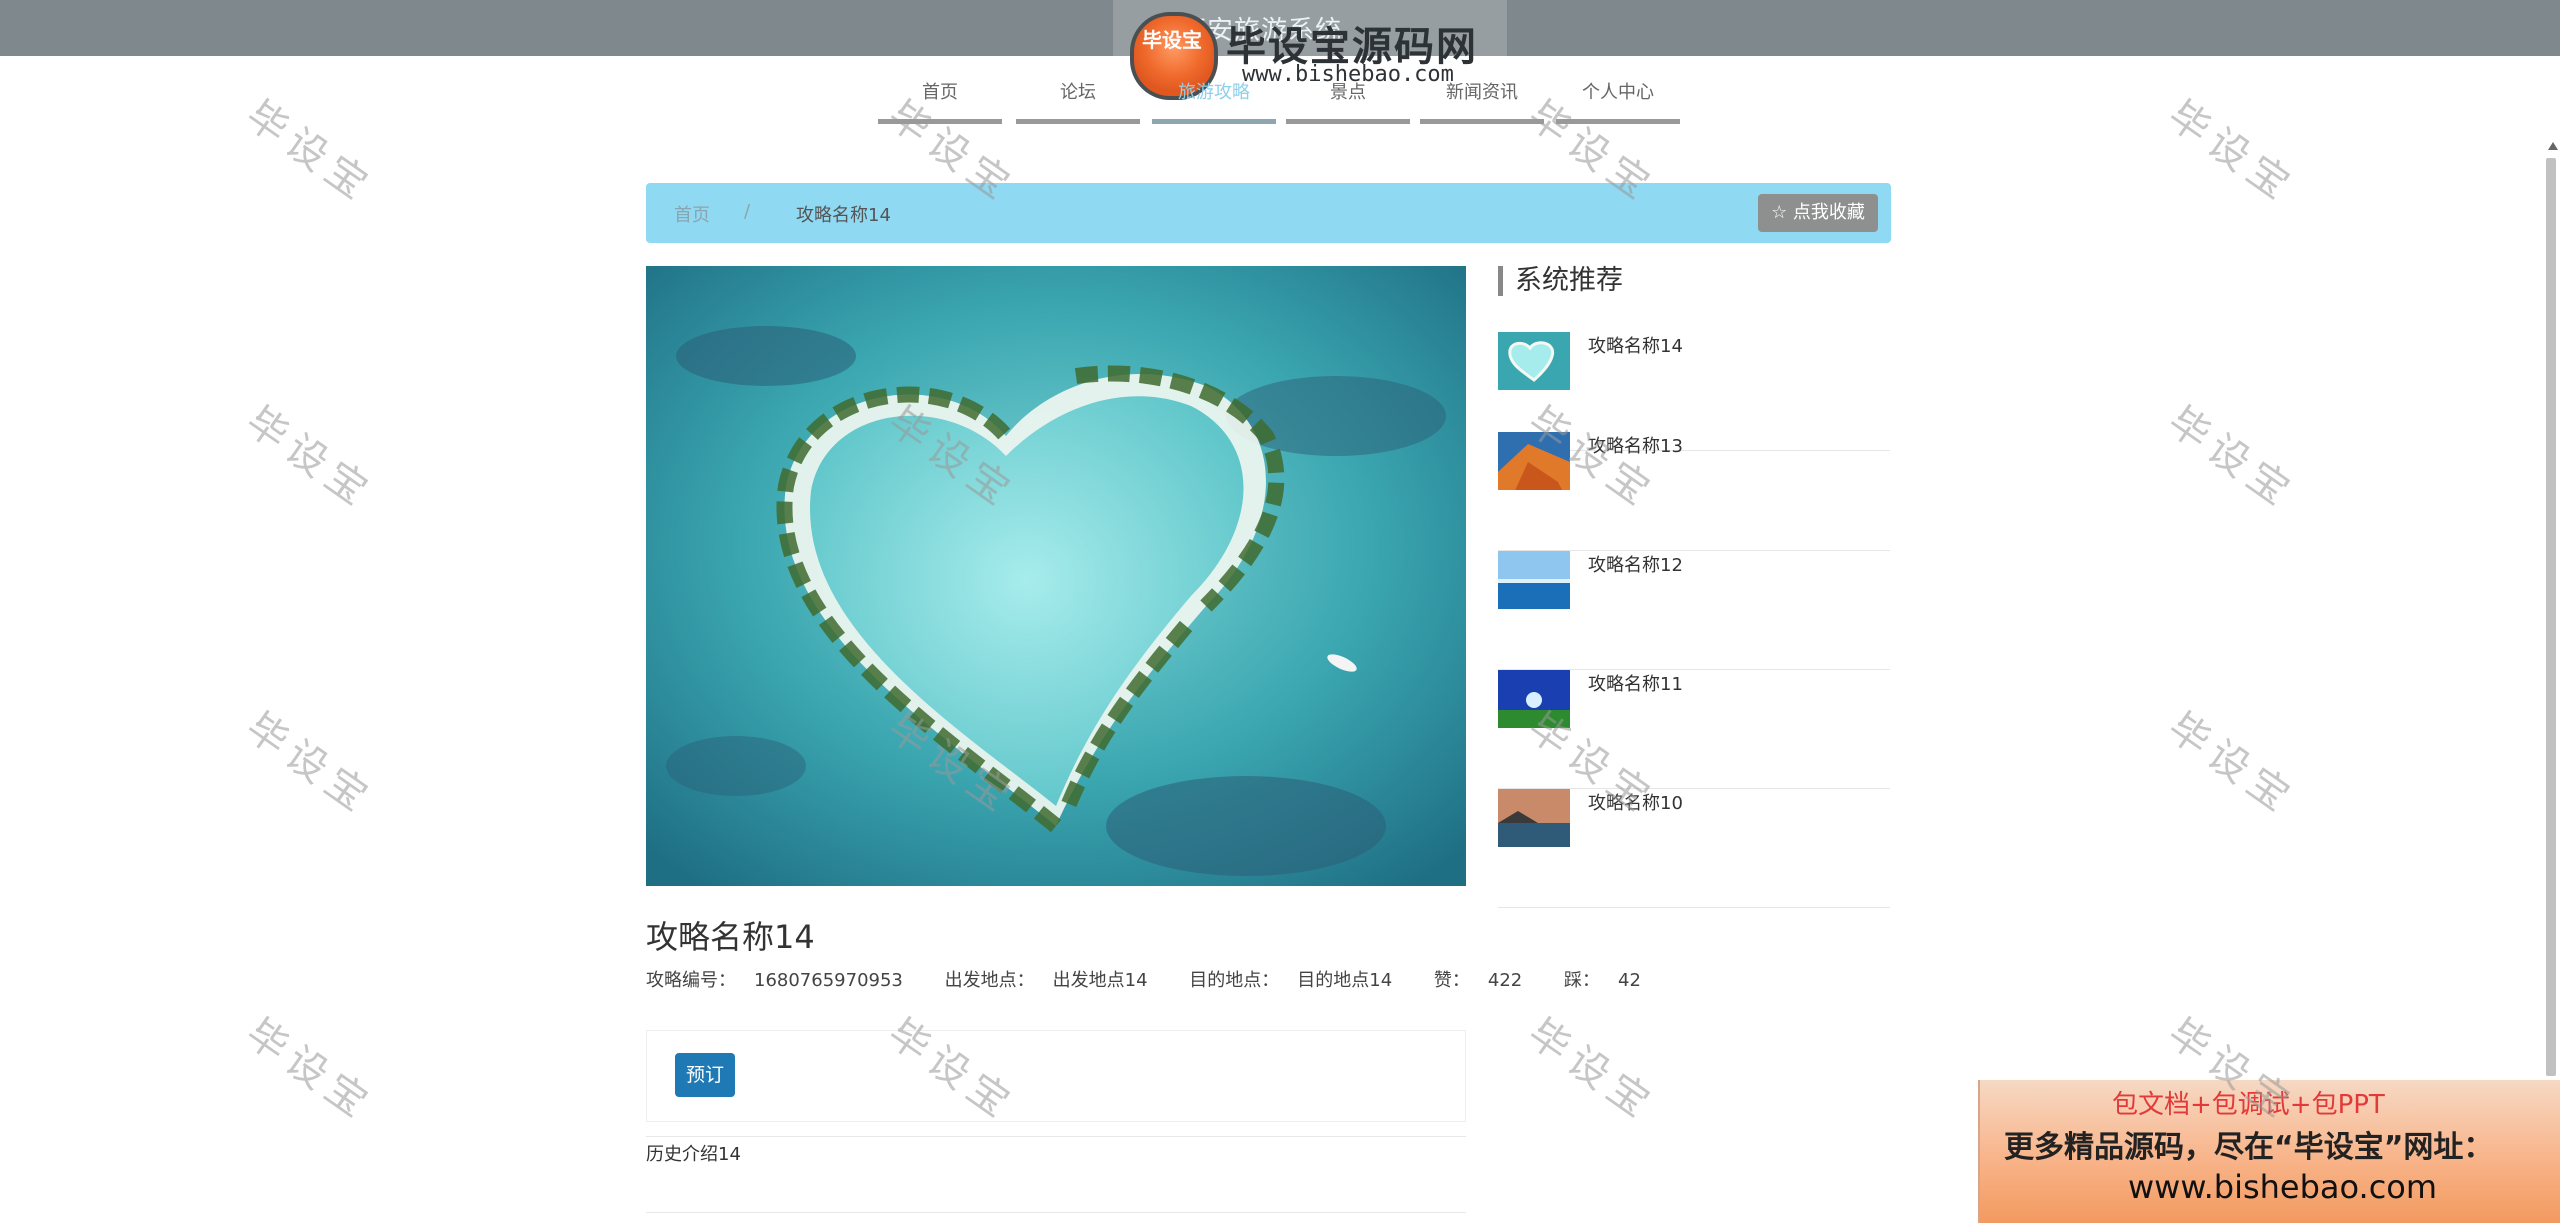  I want to click on recommend-item: 攻略名称13, so click(1694, 491).